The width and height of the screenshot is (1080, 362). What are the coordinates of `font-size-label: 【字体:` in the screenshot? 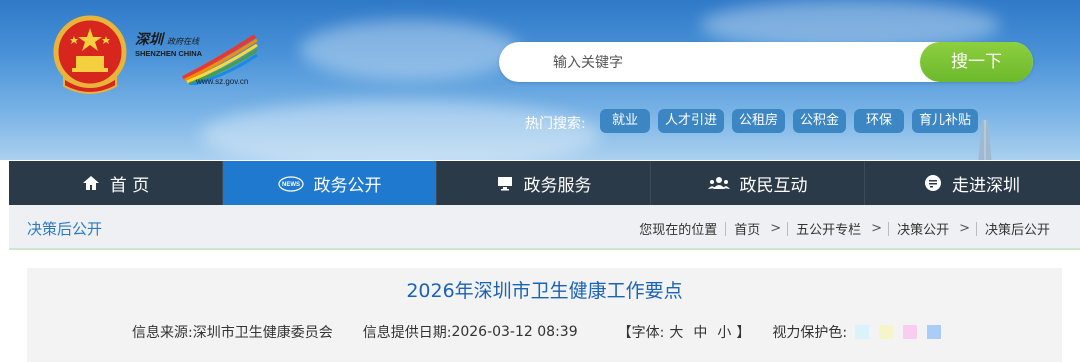 It's located at (641, 333).